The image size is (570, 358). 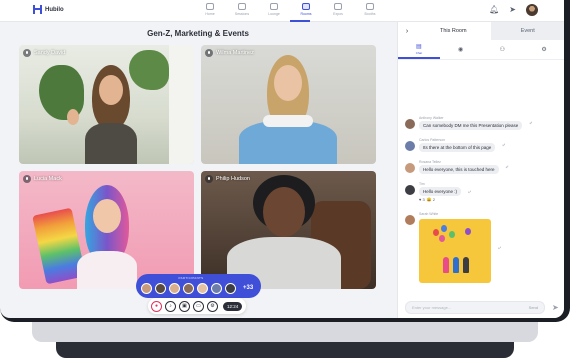 What do you see at coordinates (106, 104) in the screenshot?
I see `video-tile: Sandy David` at bounding box center [106, 104].